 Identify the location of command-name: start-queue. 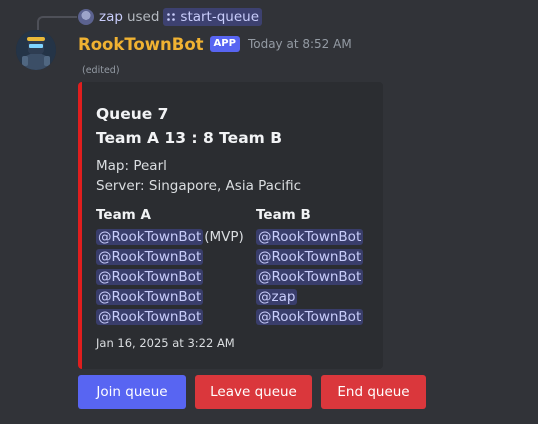
(220, 17).